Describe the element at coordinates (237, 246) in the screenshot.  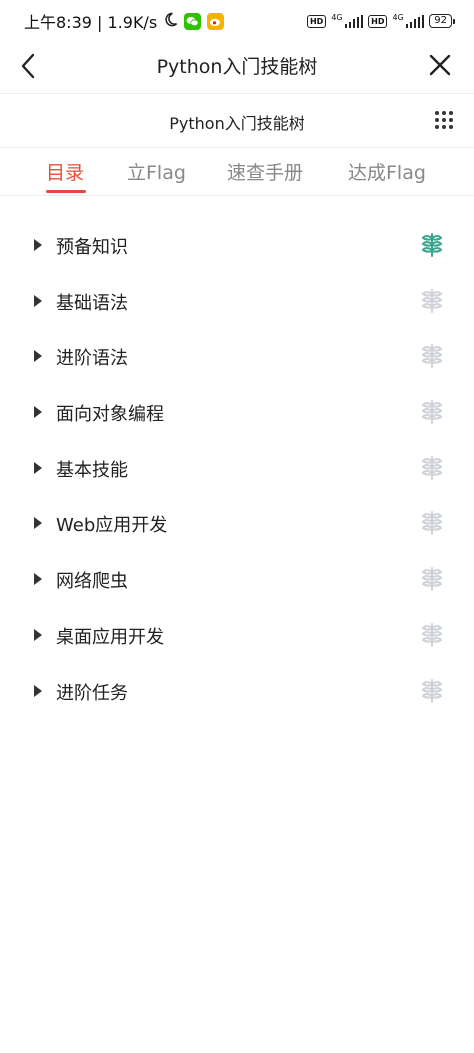
I see `list-item: 预备知识` at that location.